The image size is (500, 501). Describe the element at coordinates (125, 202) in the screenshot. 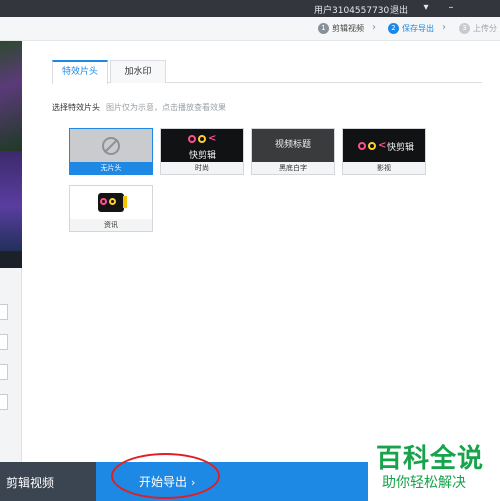

I see `logo-accent` at that location.